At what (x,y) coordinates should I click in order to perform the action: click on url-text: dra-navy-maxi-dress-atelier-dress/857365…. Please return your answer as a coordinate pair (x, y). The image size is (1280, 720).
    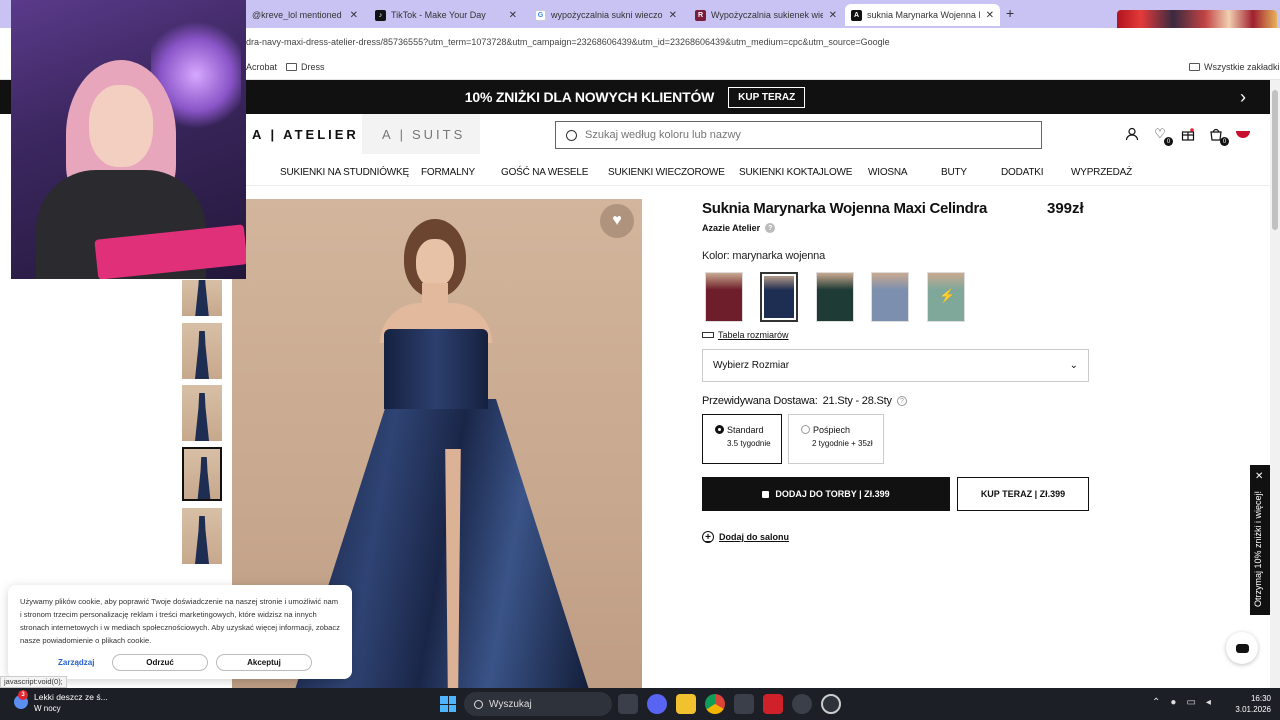
    Looking at the image, I should click on (568, 42).